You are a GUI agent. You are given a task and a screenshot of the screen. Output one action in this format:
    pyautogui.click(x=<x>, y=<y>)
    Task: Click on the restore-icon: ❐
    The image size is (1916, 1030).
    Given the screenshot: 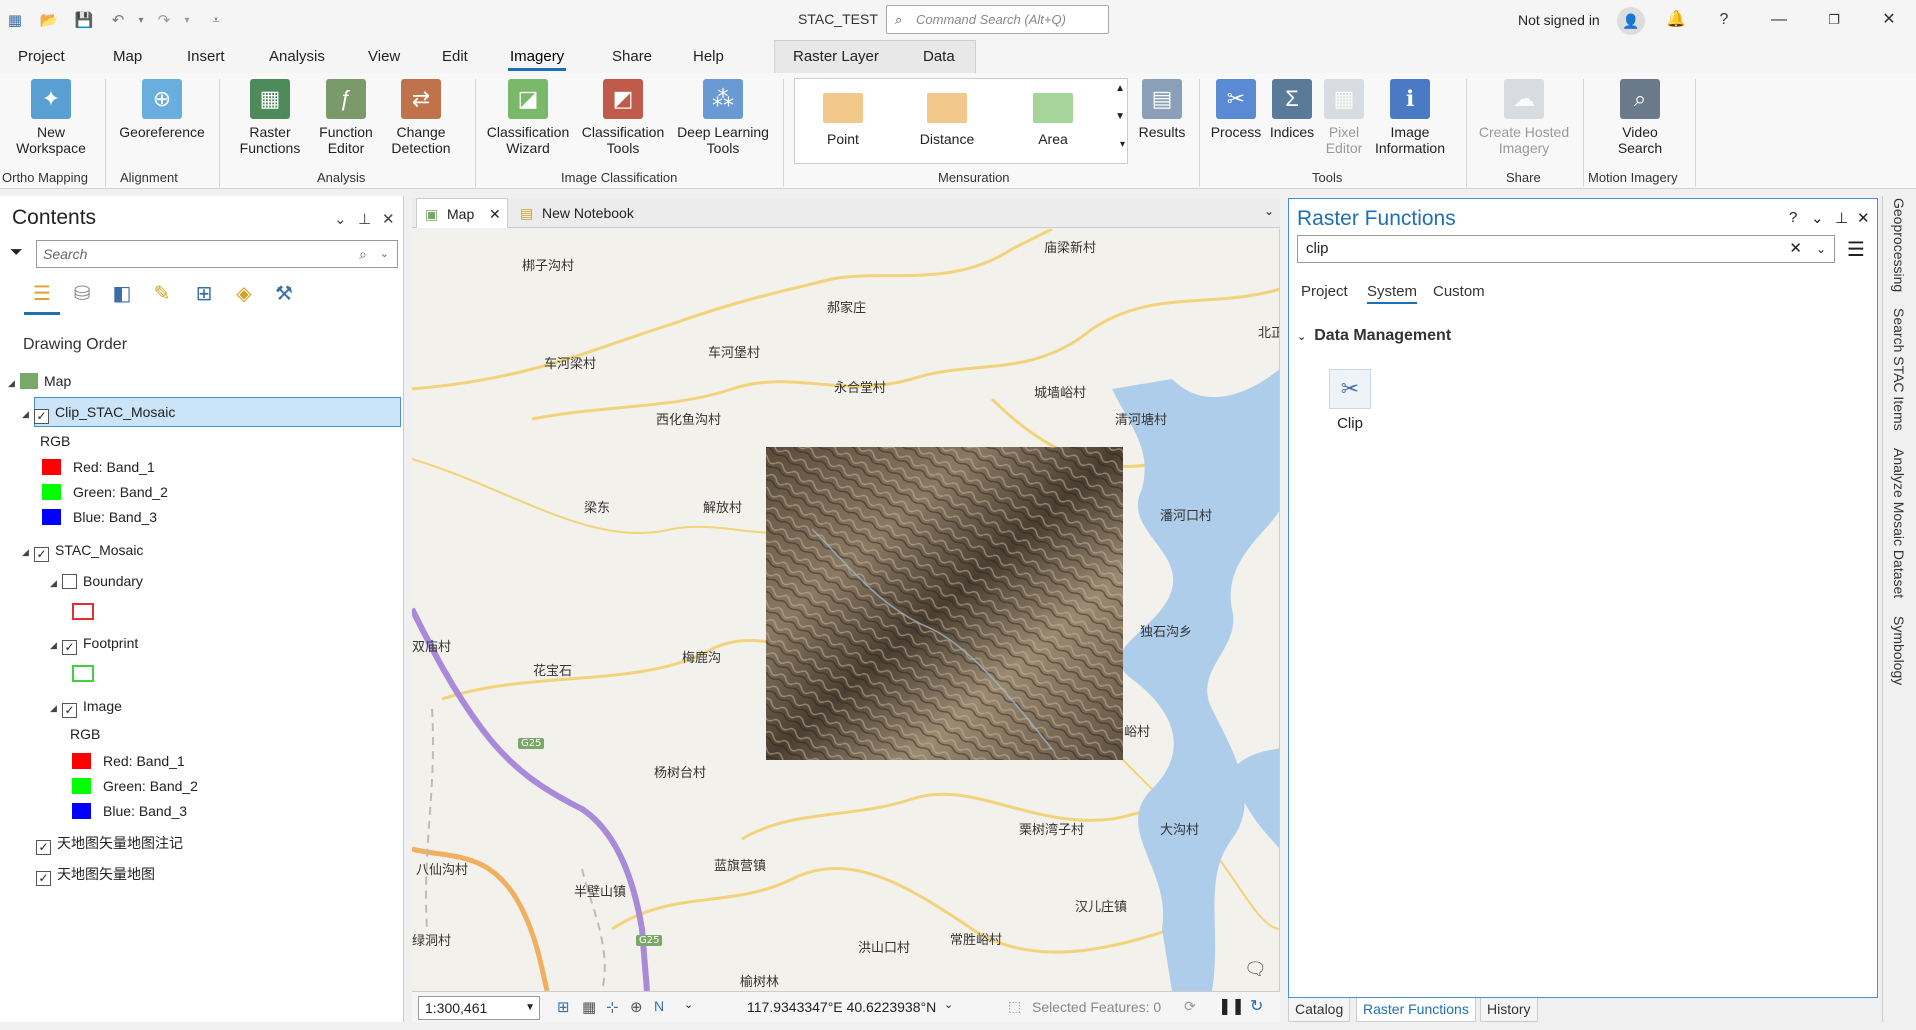 What is the action you would take?
    pyautogui.click(x=1834, y=20)
    